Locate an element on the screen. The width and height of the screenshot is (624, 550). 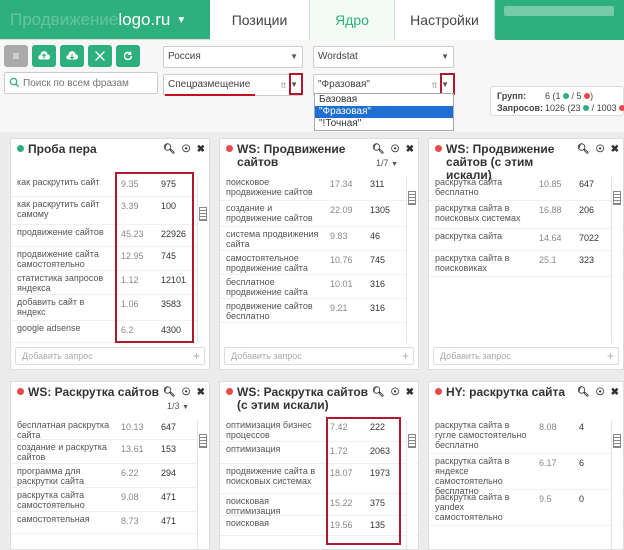
source-select: Wordstat ▼ is located at coordinates (383, 57).